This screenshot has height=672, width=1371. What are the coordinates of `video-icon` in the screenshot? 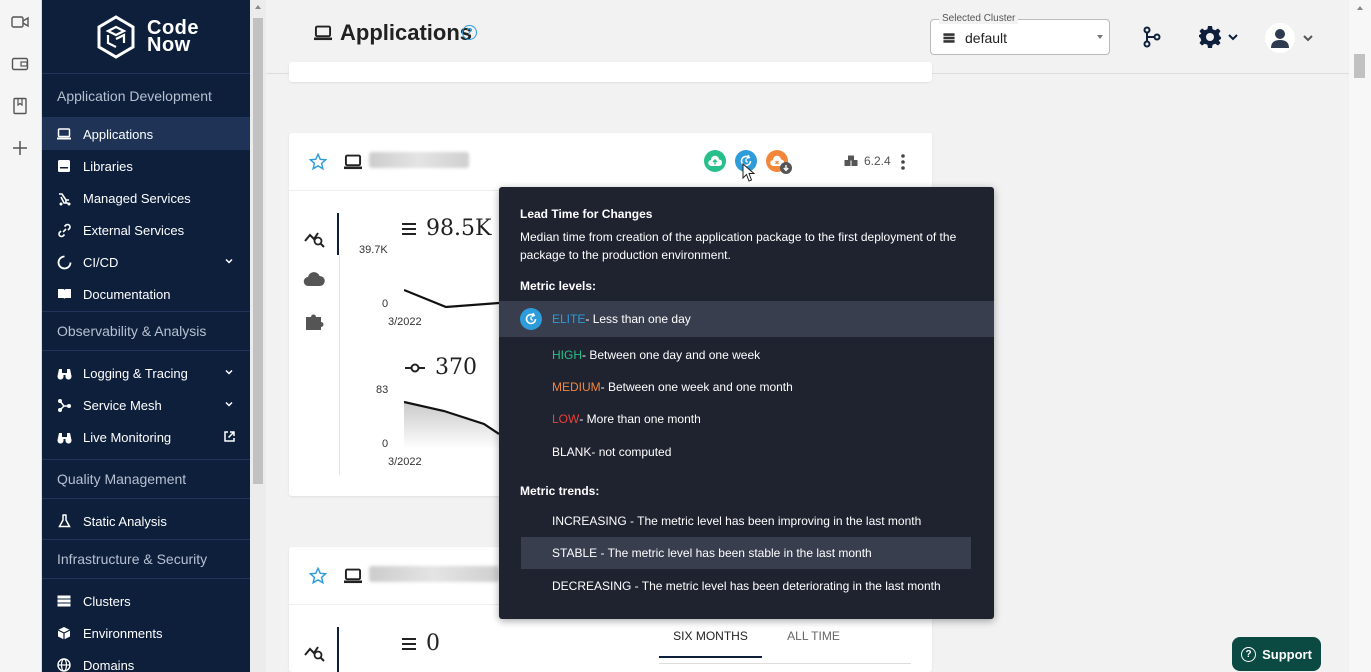 It's located at (20, 22).